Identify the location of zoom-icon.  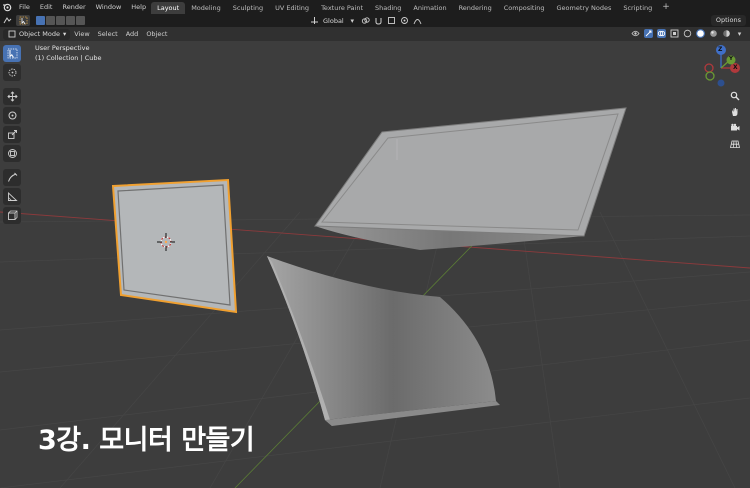
(735, 96).